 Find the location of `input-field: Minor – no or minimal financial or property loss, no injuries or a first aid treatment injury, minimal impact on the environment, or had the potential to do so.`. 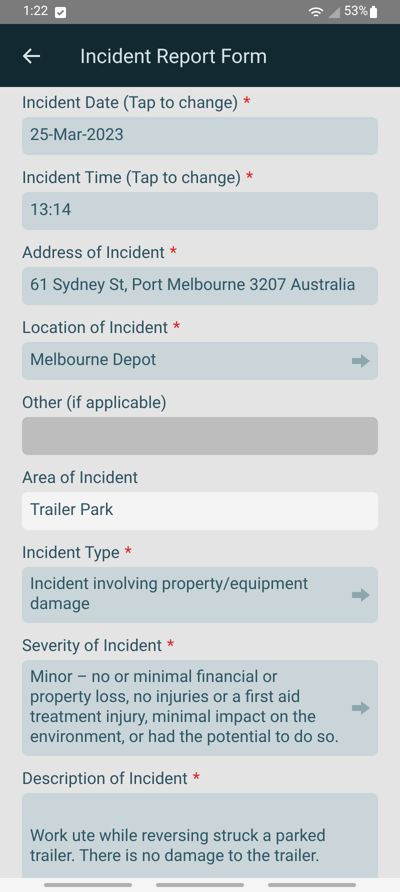

input-field: Minor – no or minimal financial or property loss, no injuries or a first aid treatment injury, minimal impact on the environment, or had the potential to do so. is located at coordinates (200, 708).